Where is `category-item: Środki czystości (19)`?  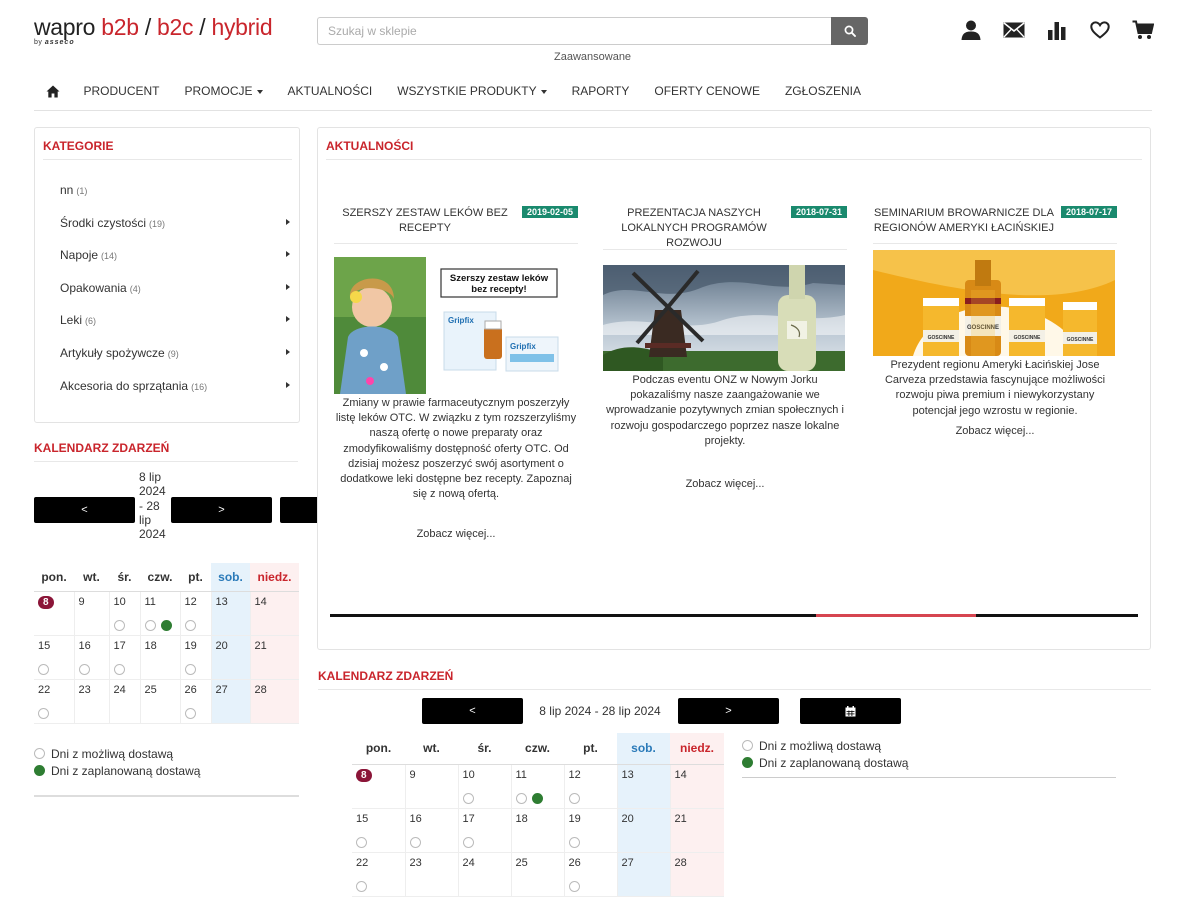
category-item: Środki czystości (19) is located at coordinates (175, 232).